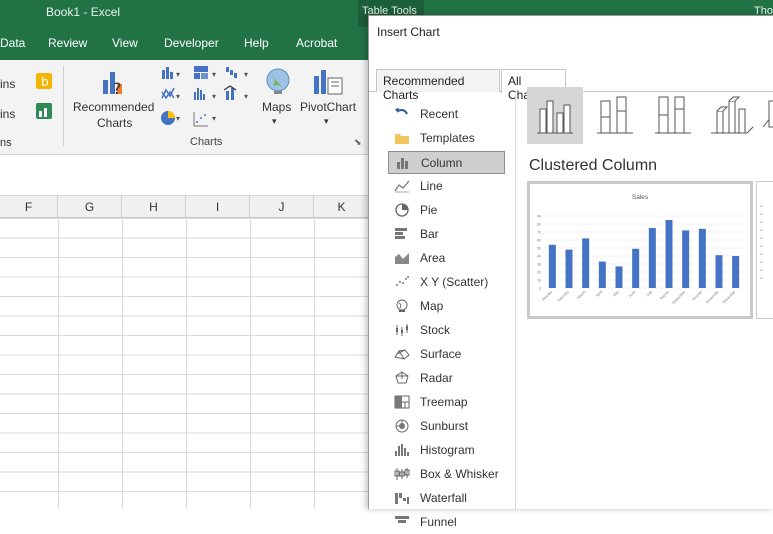 This screenshot has width=773, height=534. What do you see at coordinates (644, 254) in the screenshot?
I see `preview-bars` at bounding box center [644, 254].